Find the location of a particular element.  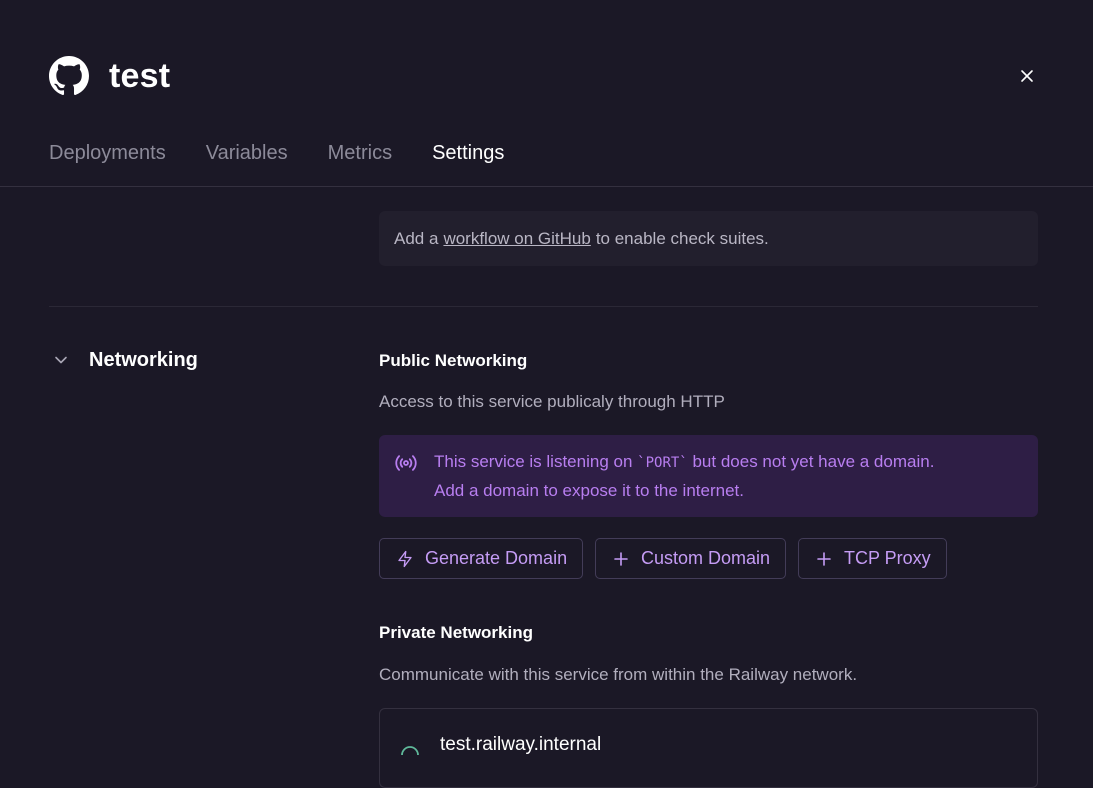

alert-line1-post: but does not yet have a domain. is located at coordinates (813, 461).